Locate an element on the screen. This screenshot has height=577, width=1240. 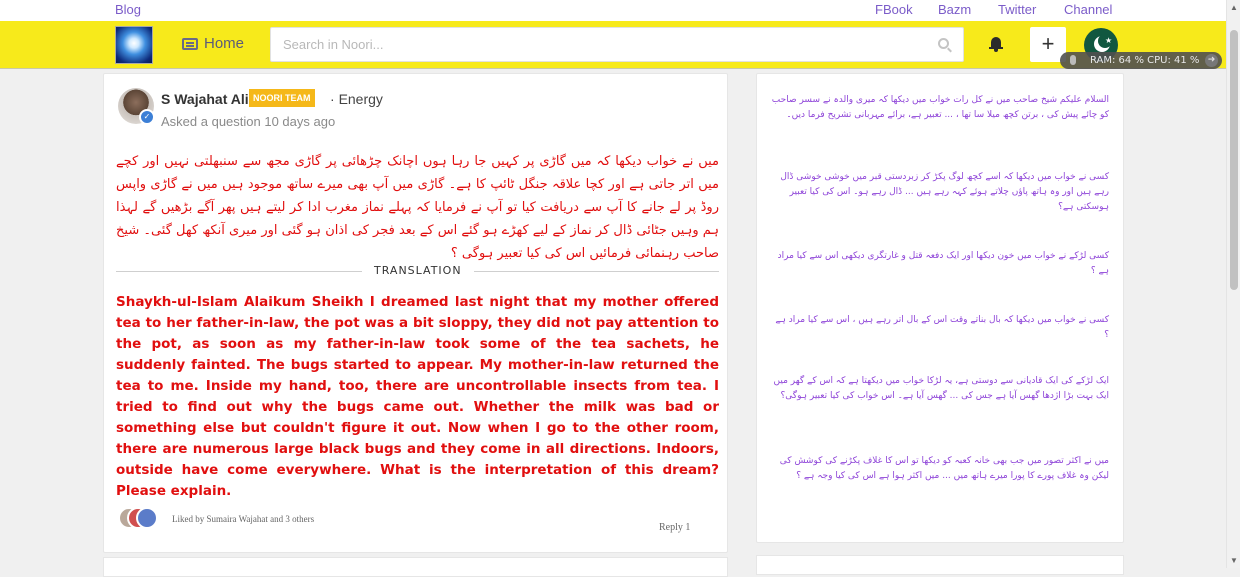
system-monitor-text: RAM: 64 % CPU: 41 % is located at coordinates (1145, 60).